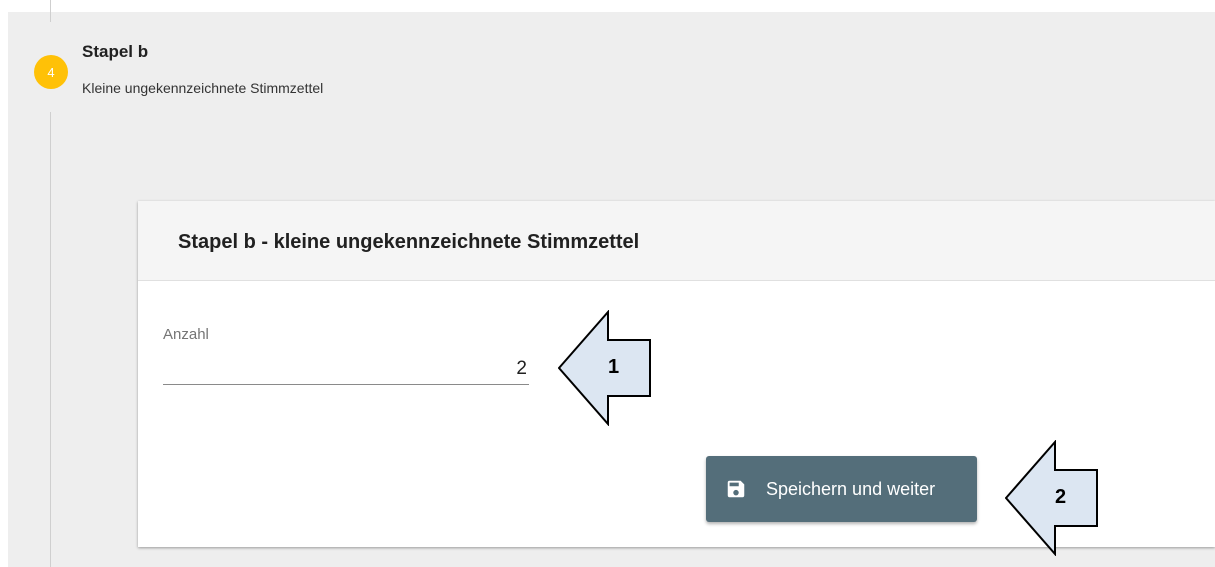 This screenshot has width=1215, height=567. Describe the element at coordinates (851, 488) in the screenshot. I see `save-button-label: Speichern und weiter` at that location.